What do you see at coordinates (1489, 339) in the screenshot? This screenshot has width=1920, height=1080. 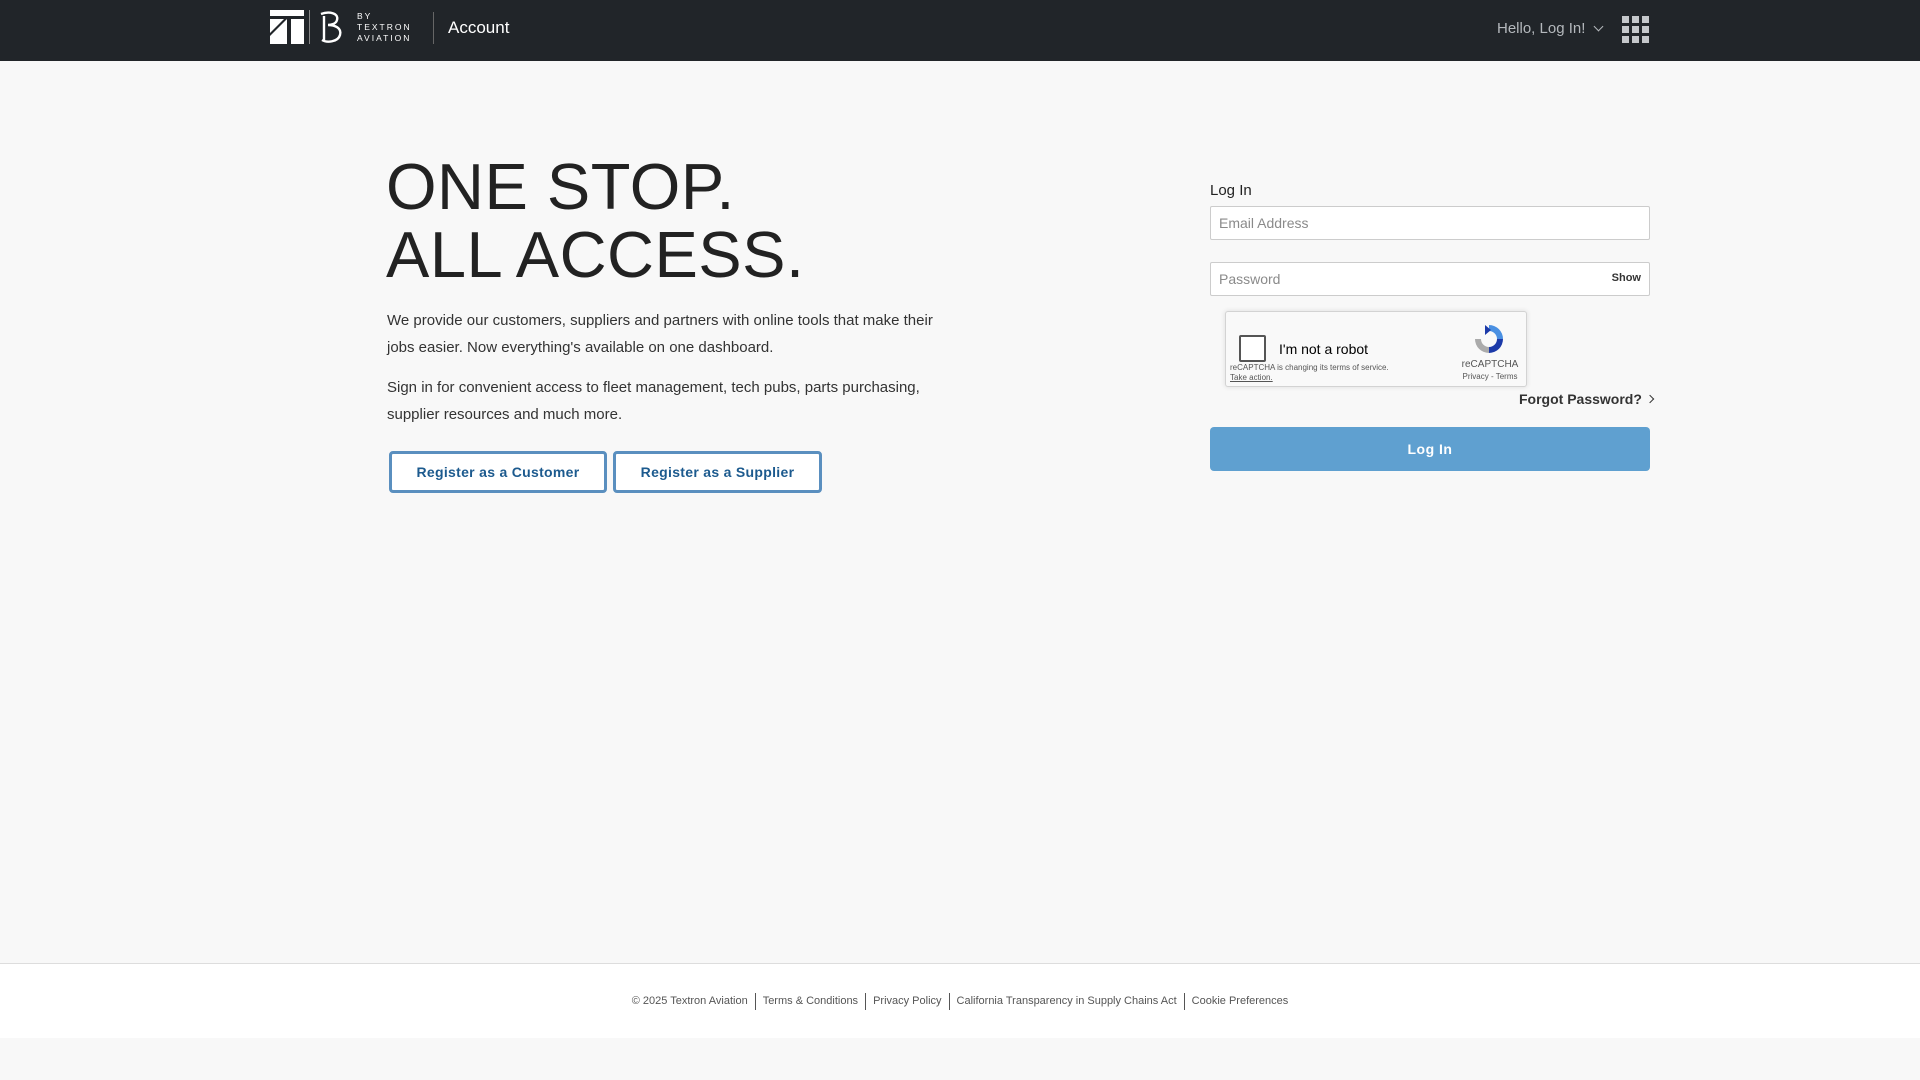 I see `recaptcha-logo-icon` at bounding box center [1489, 339].